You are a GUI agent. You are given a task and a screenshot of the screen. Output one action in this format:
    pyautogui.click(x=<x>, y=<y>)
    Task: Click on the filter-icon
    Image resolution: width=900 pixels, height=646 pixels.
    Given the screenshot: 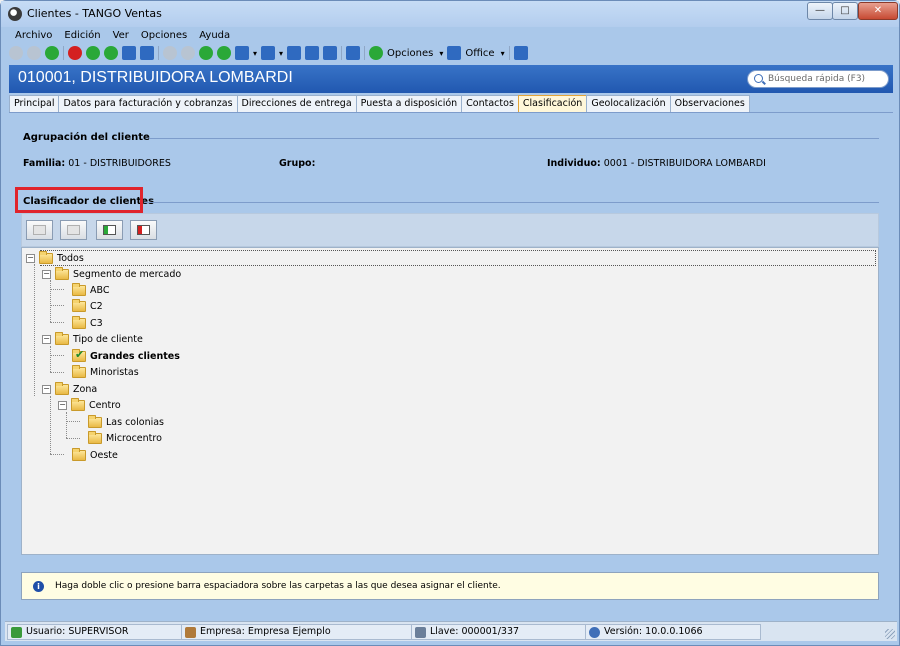 What is the action you would take?
    pyautogui.click(x=268, y=53)
    